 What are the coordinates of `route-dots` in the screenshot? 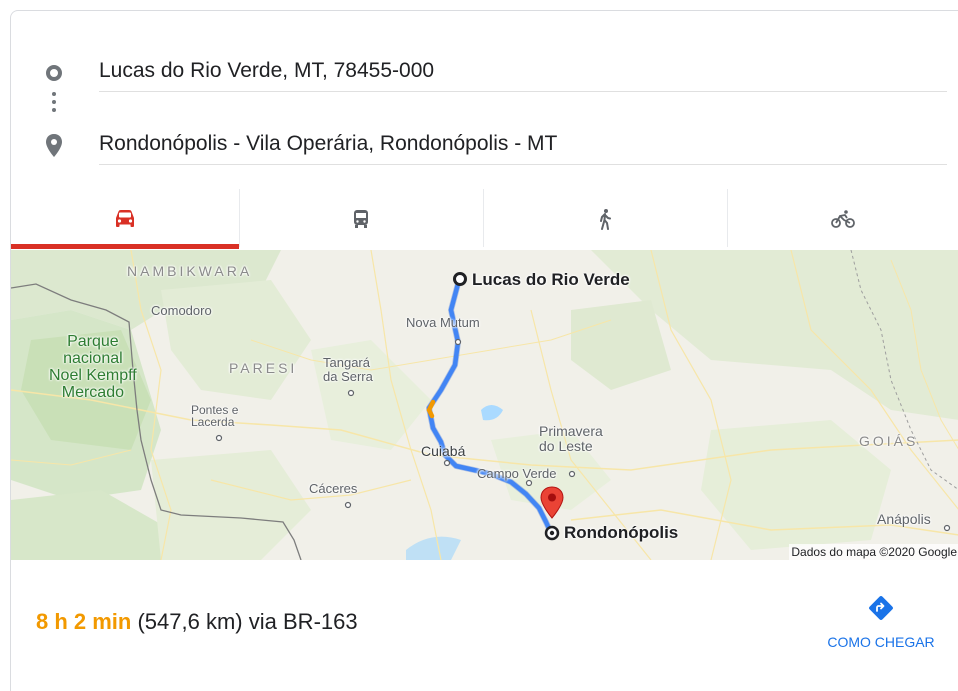 It's located at (54, 104).